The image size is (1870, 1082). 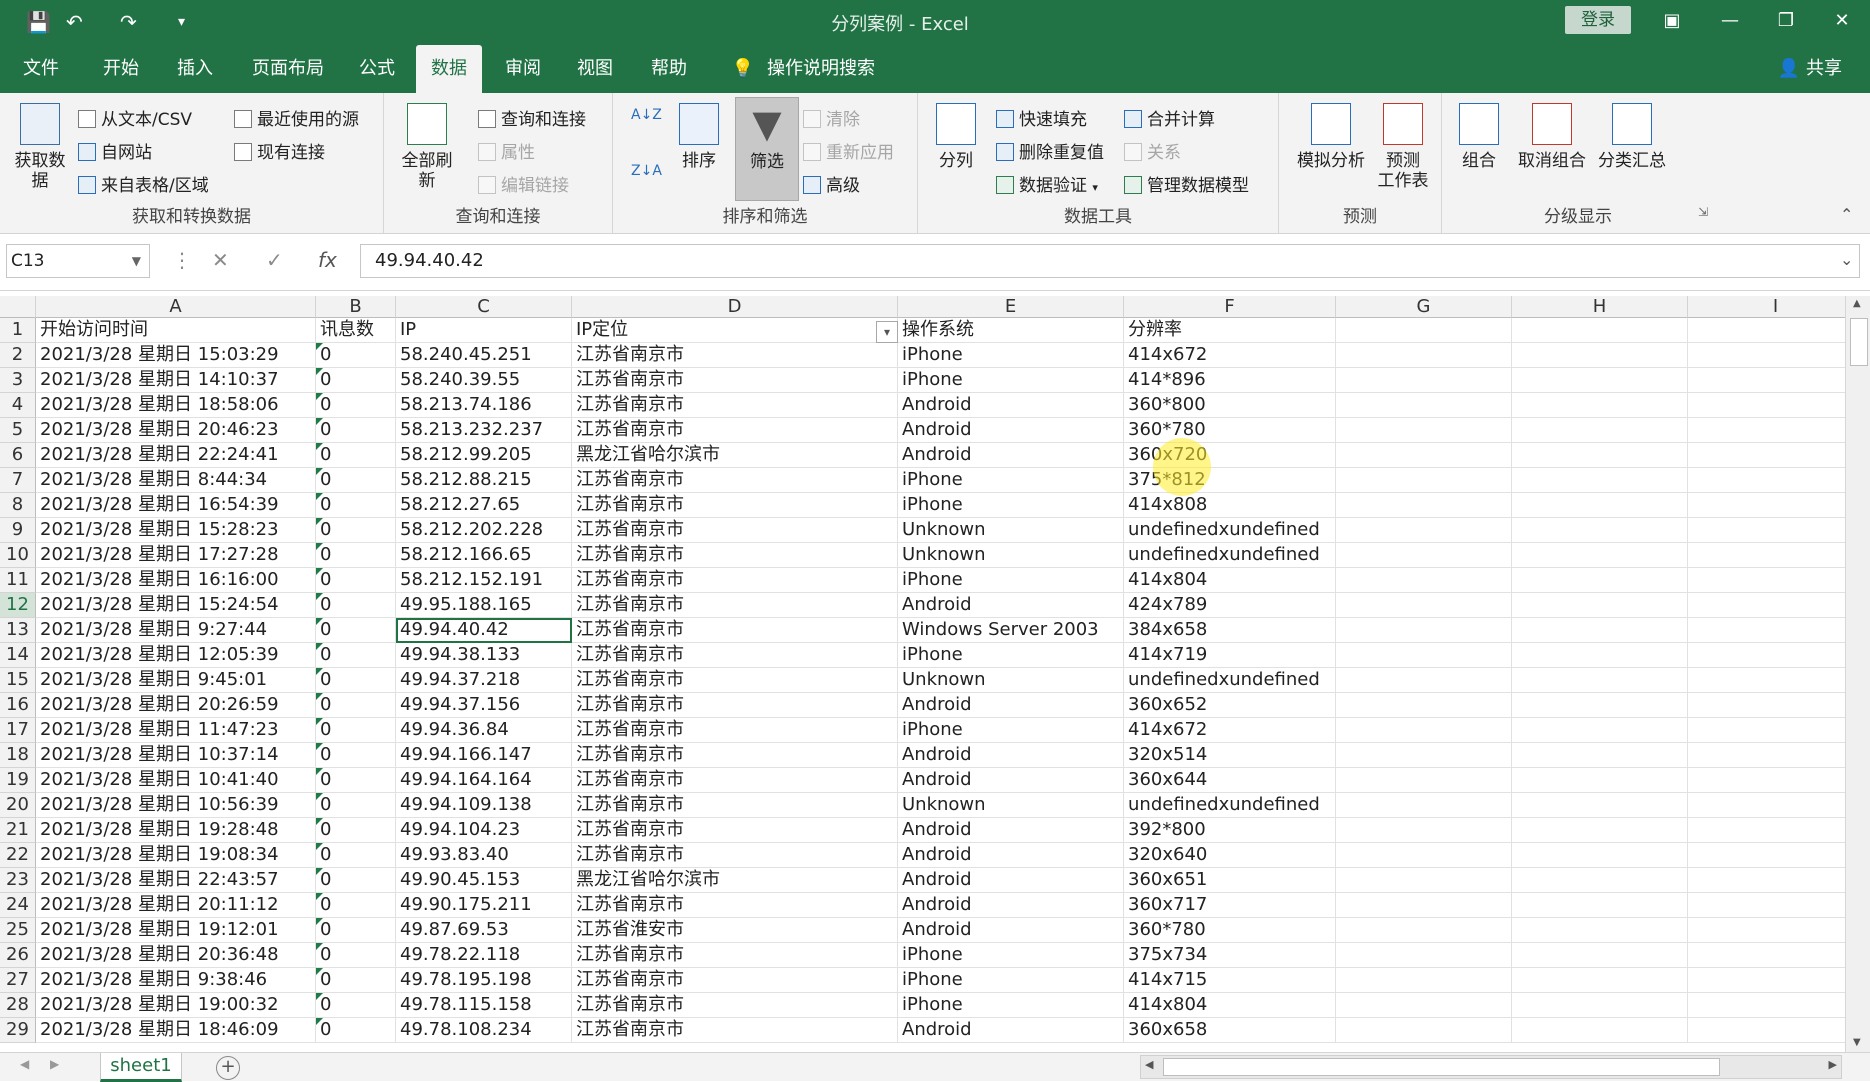 What do you see at coordinates (1149, 1064) in the screenshot?
I see `scroll-left-icon: ◀` at bounding box center [1149, 1064].